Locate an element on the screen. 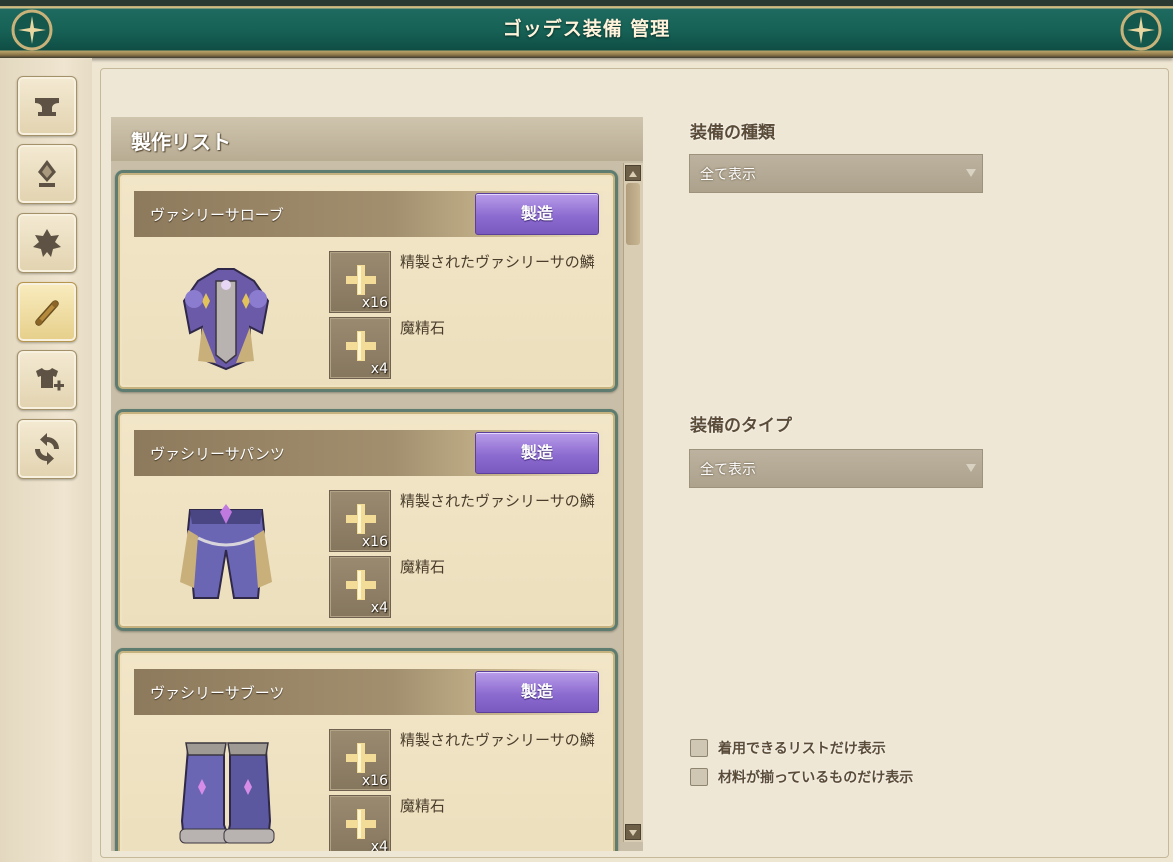 The image size is (1173, 862). pants-icon is located at coordinates (226, 551).